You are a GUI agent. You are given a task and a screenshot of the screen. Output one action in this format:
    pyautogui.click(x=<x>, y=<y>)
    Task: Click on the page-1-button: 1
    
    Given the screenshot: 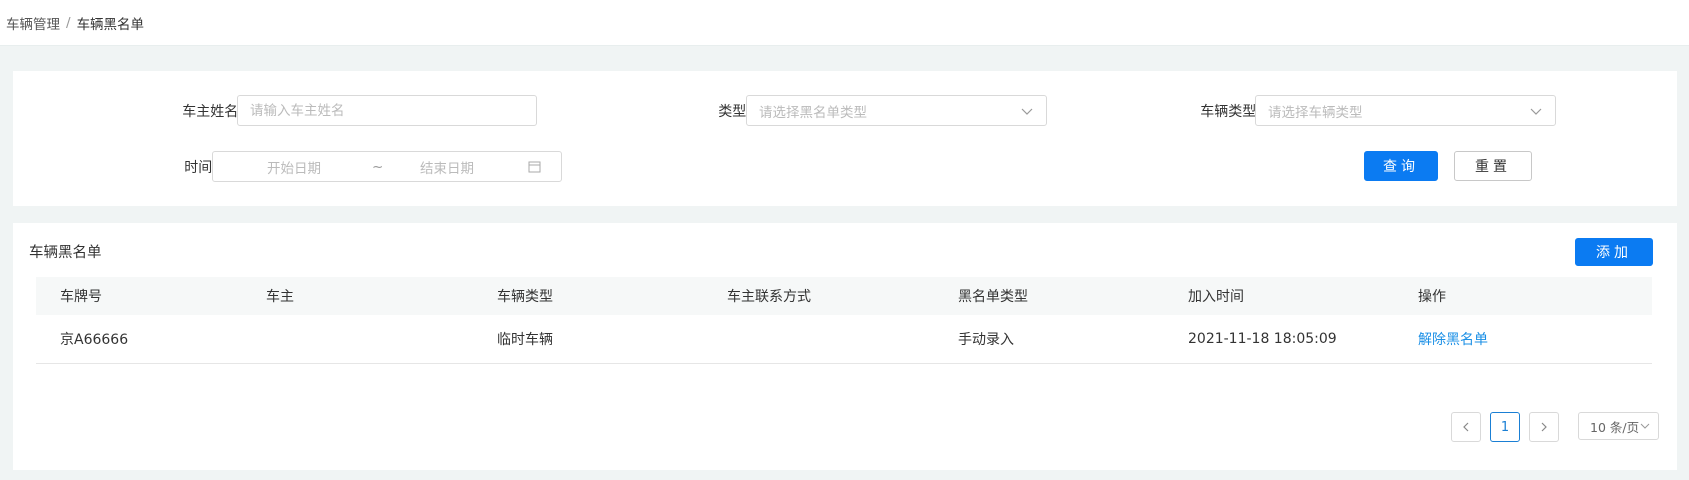 What is the action you would take?
    pyautogui.click(x=1505, y=427)
    